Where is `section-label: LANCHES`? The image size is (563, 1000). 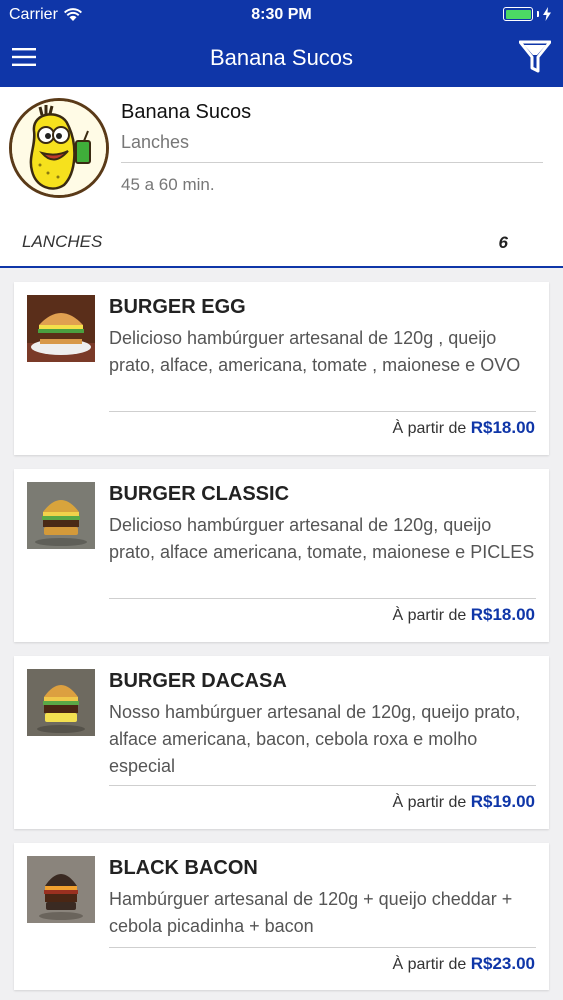
section-label: LANCHES is located at coordinates (62, 241).